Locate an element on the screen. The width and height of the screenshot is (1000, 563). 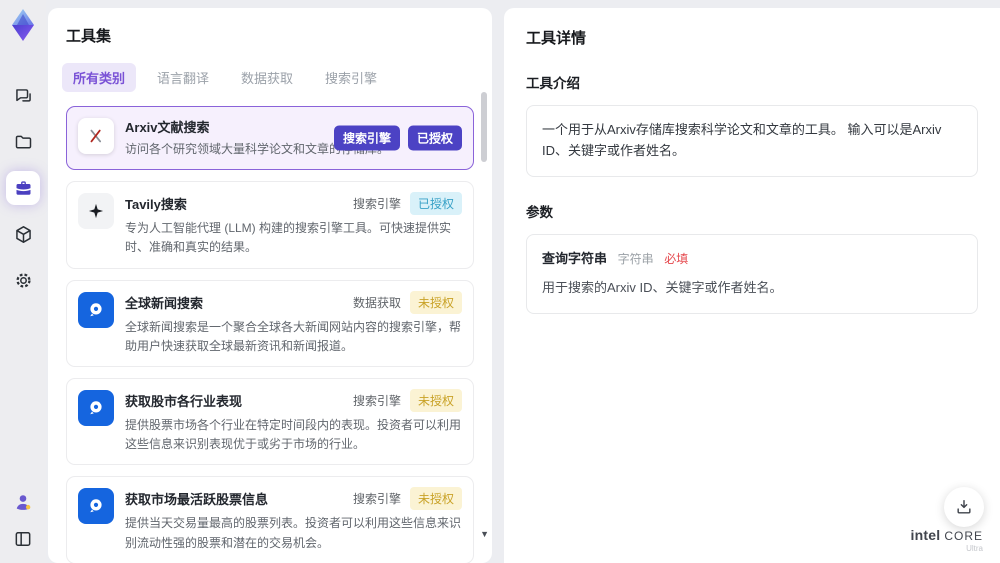
category-tabs: 所有类别 语言翻译 数据获取 搜索引擎 is located at coordinates (268, 77).